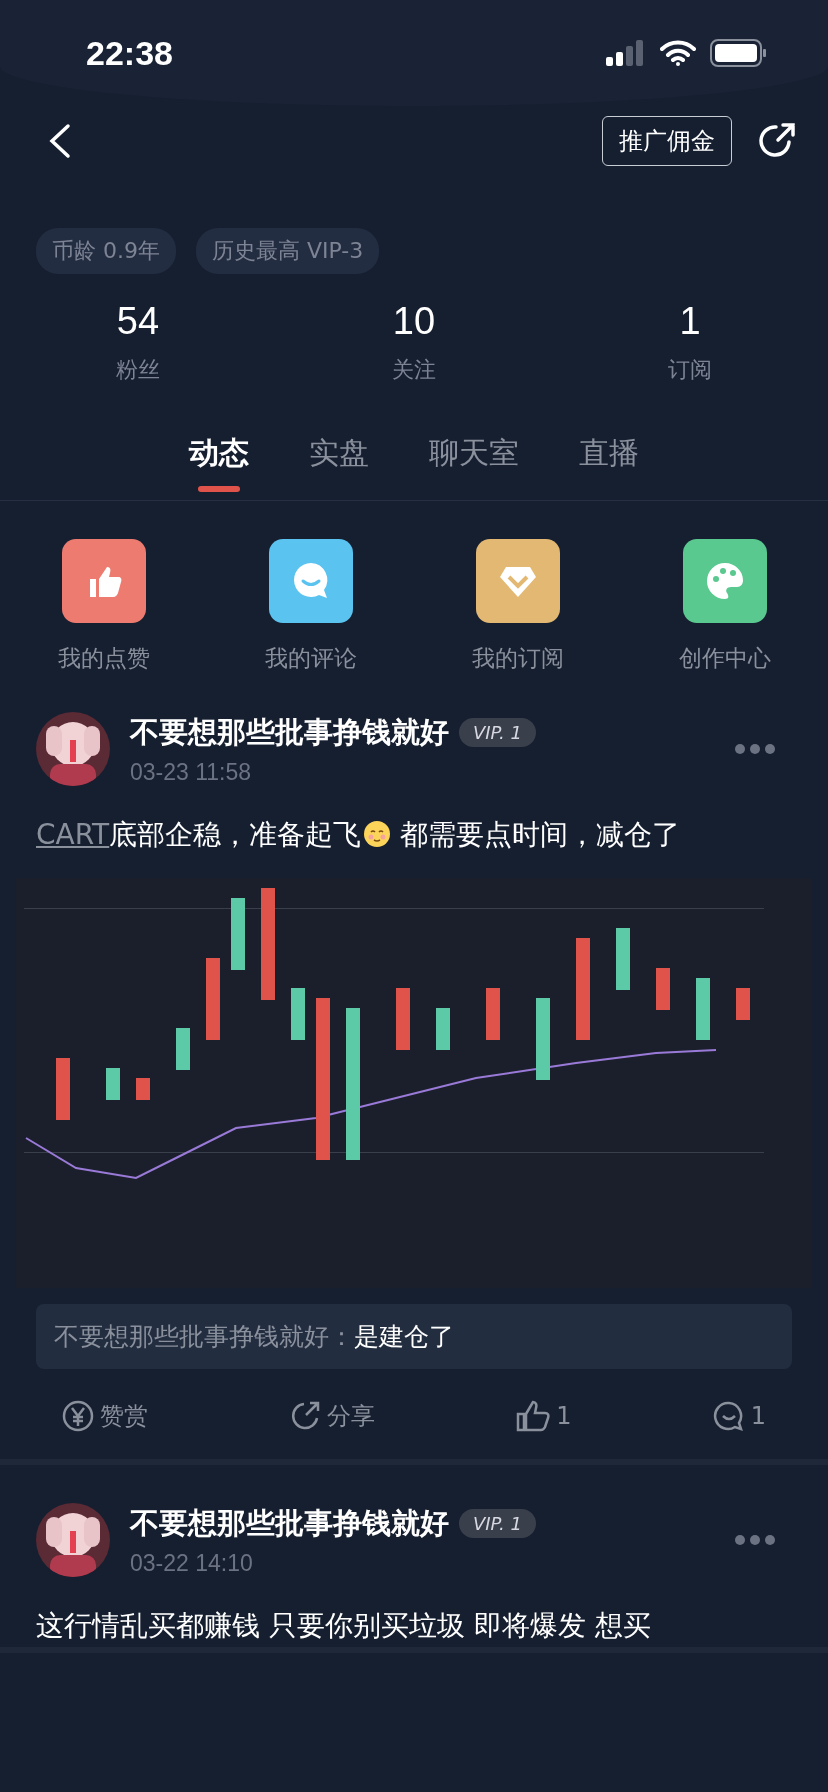 The height and width of the screenshot is (1792, 828). What do you see at coordinates (724, 658) in the screenshot?
I see `shortcut-label: 创作中心` at bounding box center [724, 658].